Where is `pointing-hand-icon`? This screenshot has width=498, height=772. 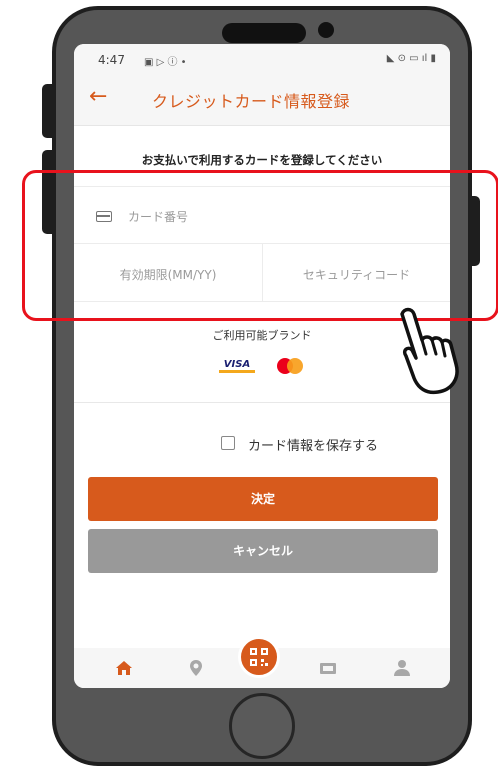 pointing-hand-icon is located at coordinates (429, 351).